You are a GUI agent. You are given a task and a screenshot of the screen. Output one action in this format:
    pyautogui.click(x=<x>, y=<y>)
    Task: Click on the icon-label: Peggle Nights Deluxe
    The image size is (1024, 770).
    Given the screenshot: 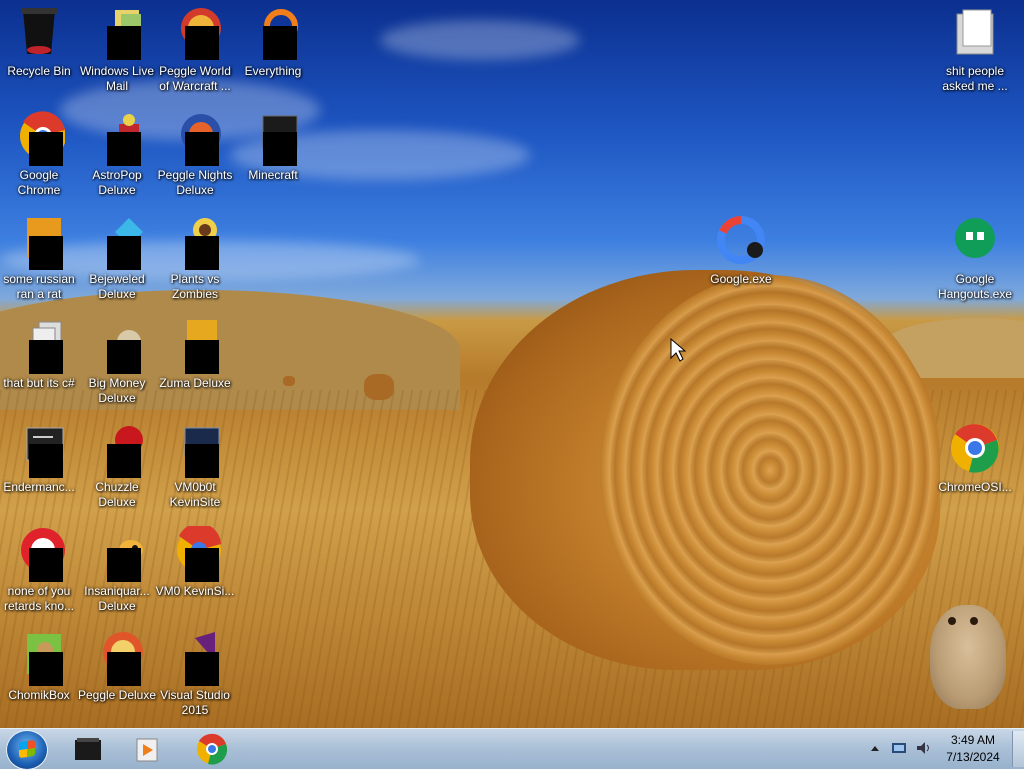 What is the action you would take?
    pyautogui.click(x=195, y=182)
    